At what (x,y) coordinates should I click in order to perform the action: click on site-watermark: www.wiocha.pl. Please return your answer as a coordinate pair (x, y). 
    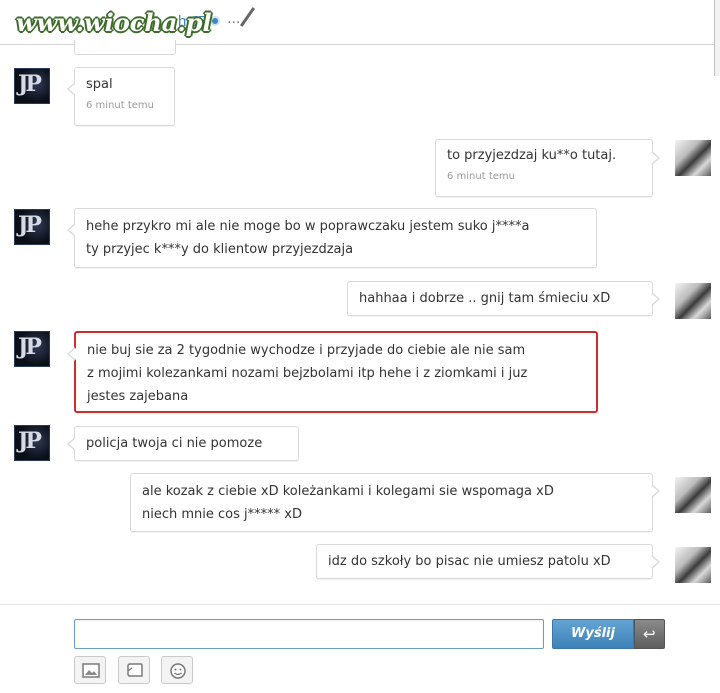
    Looking at the image, I should click on (114, 22).